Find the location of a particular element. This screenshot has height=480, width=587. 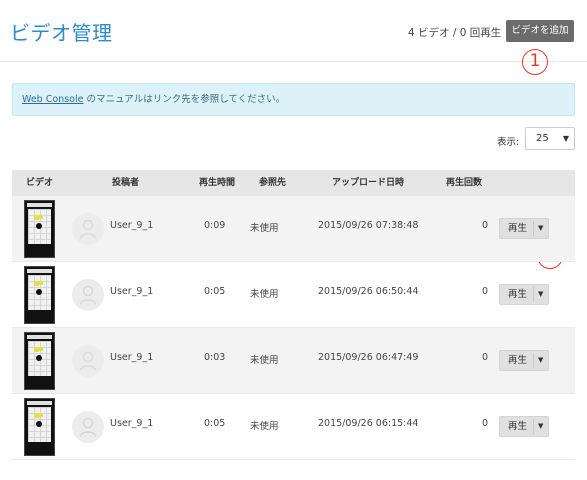

video-play-counts: 4 ビデオ / 0 回再生 is located at coordinates (455, 33).